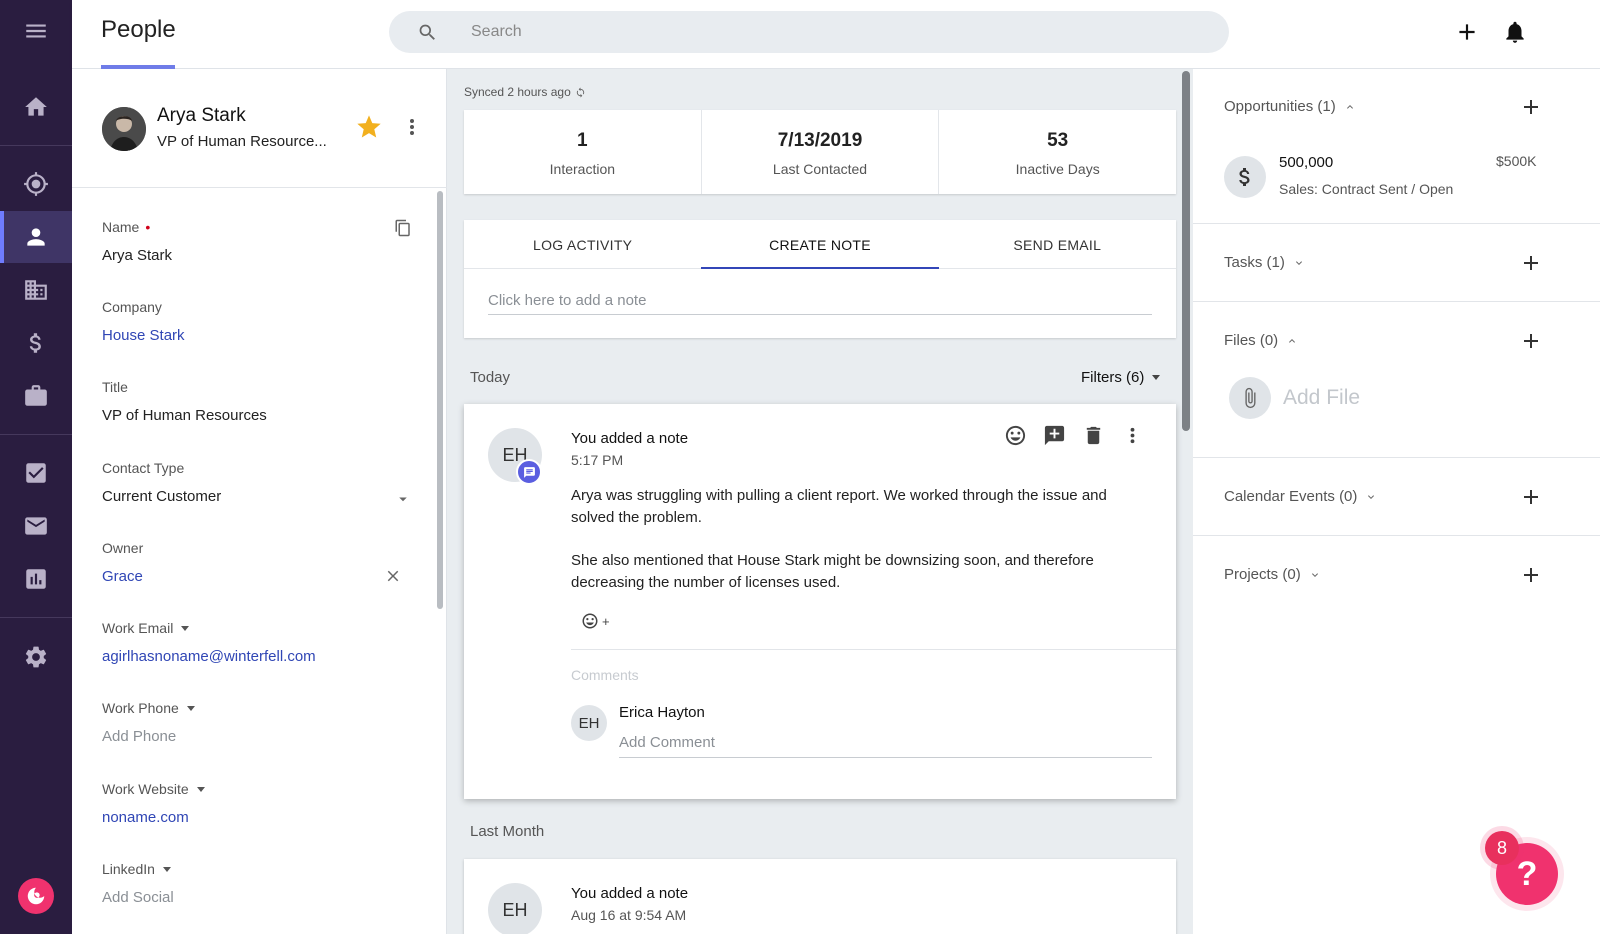  Describe the element at coordinates (36, 145) in the screenshot. I see `rail-divider` at that location.